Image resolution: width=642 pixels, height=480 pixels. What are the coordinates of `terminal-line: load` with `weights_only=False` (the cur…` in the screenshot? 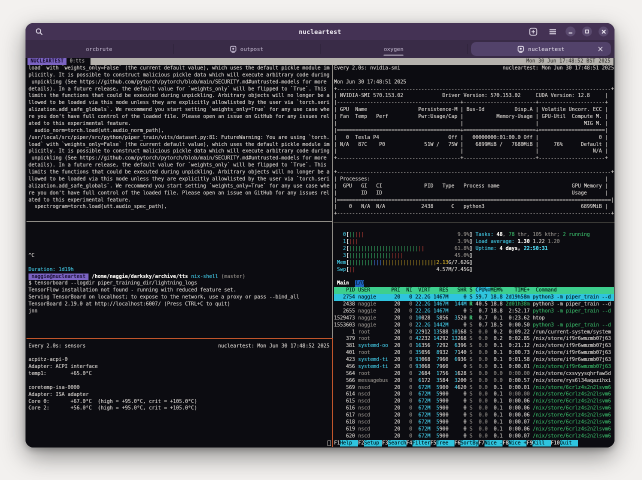 It's located at (181, 68).